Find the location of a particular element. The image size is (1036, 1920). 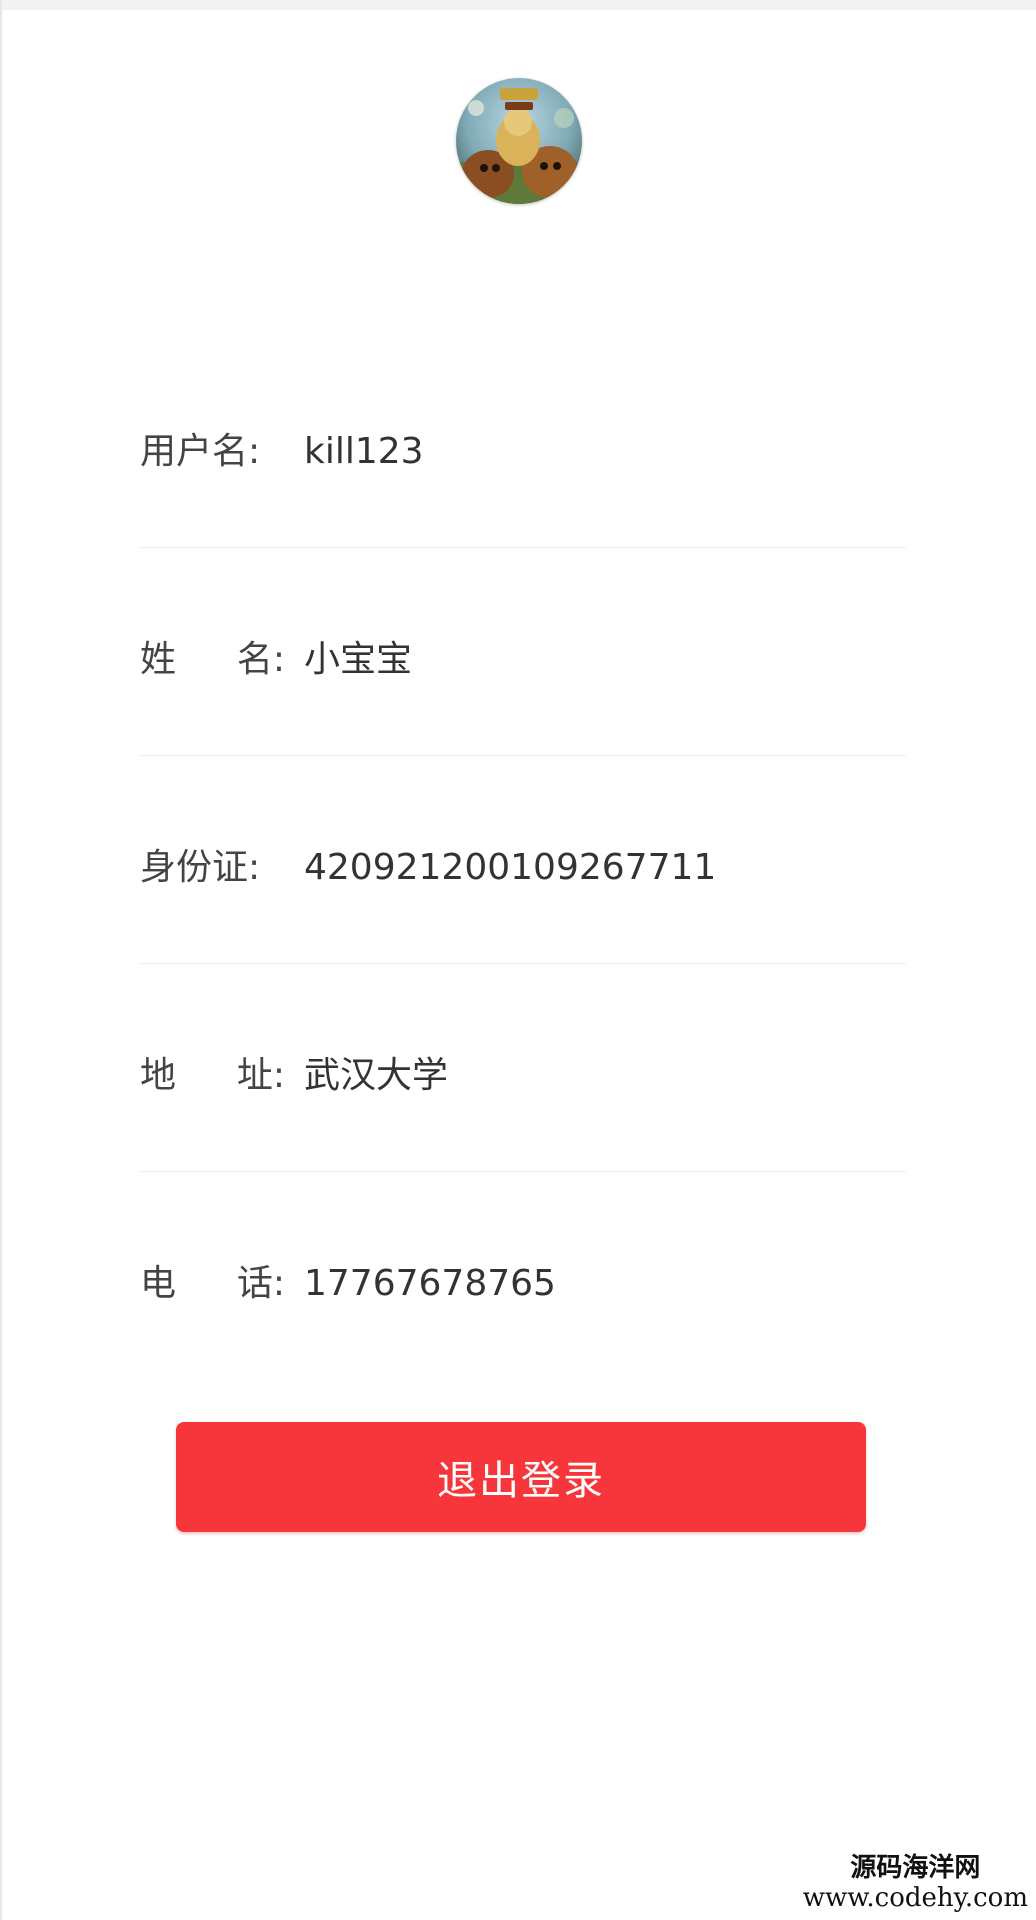

name-label: 姓 名: is located at coordinates (212, 660).